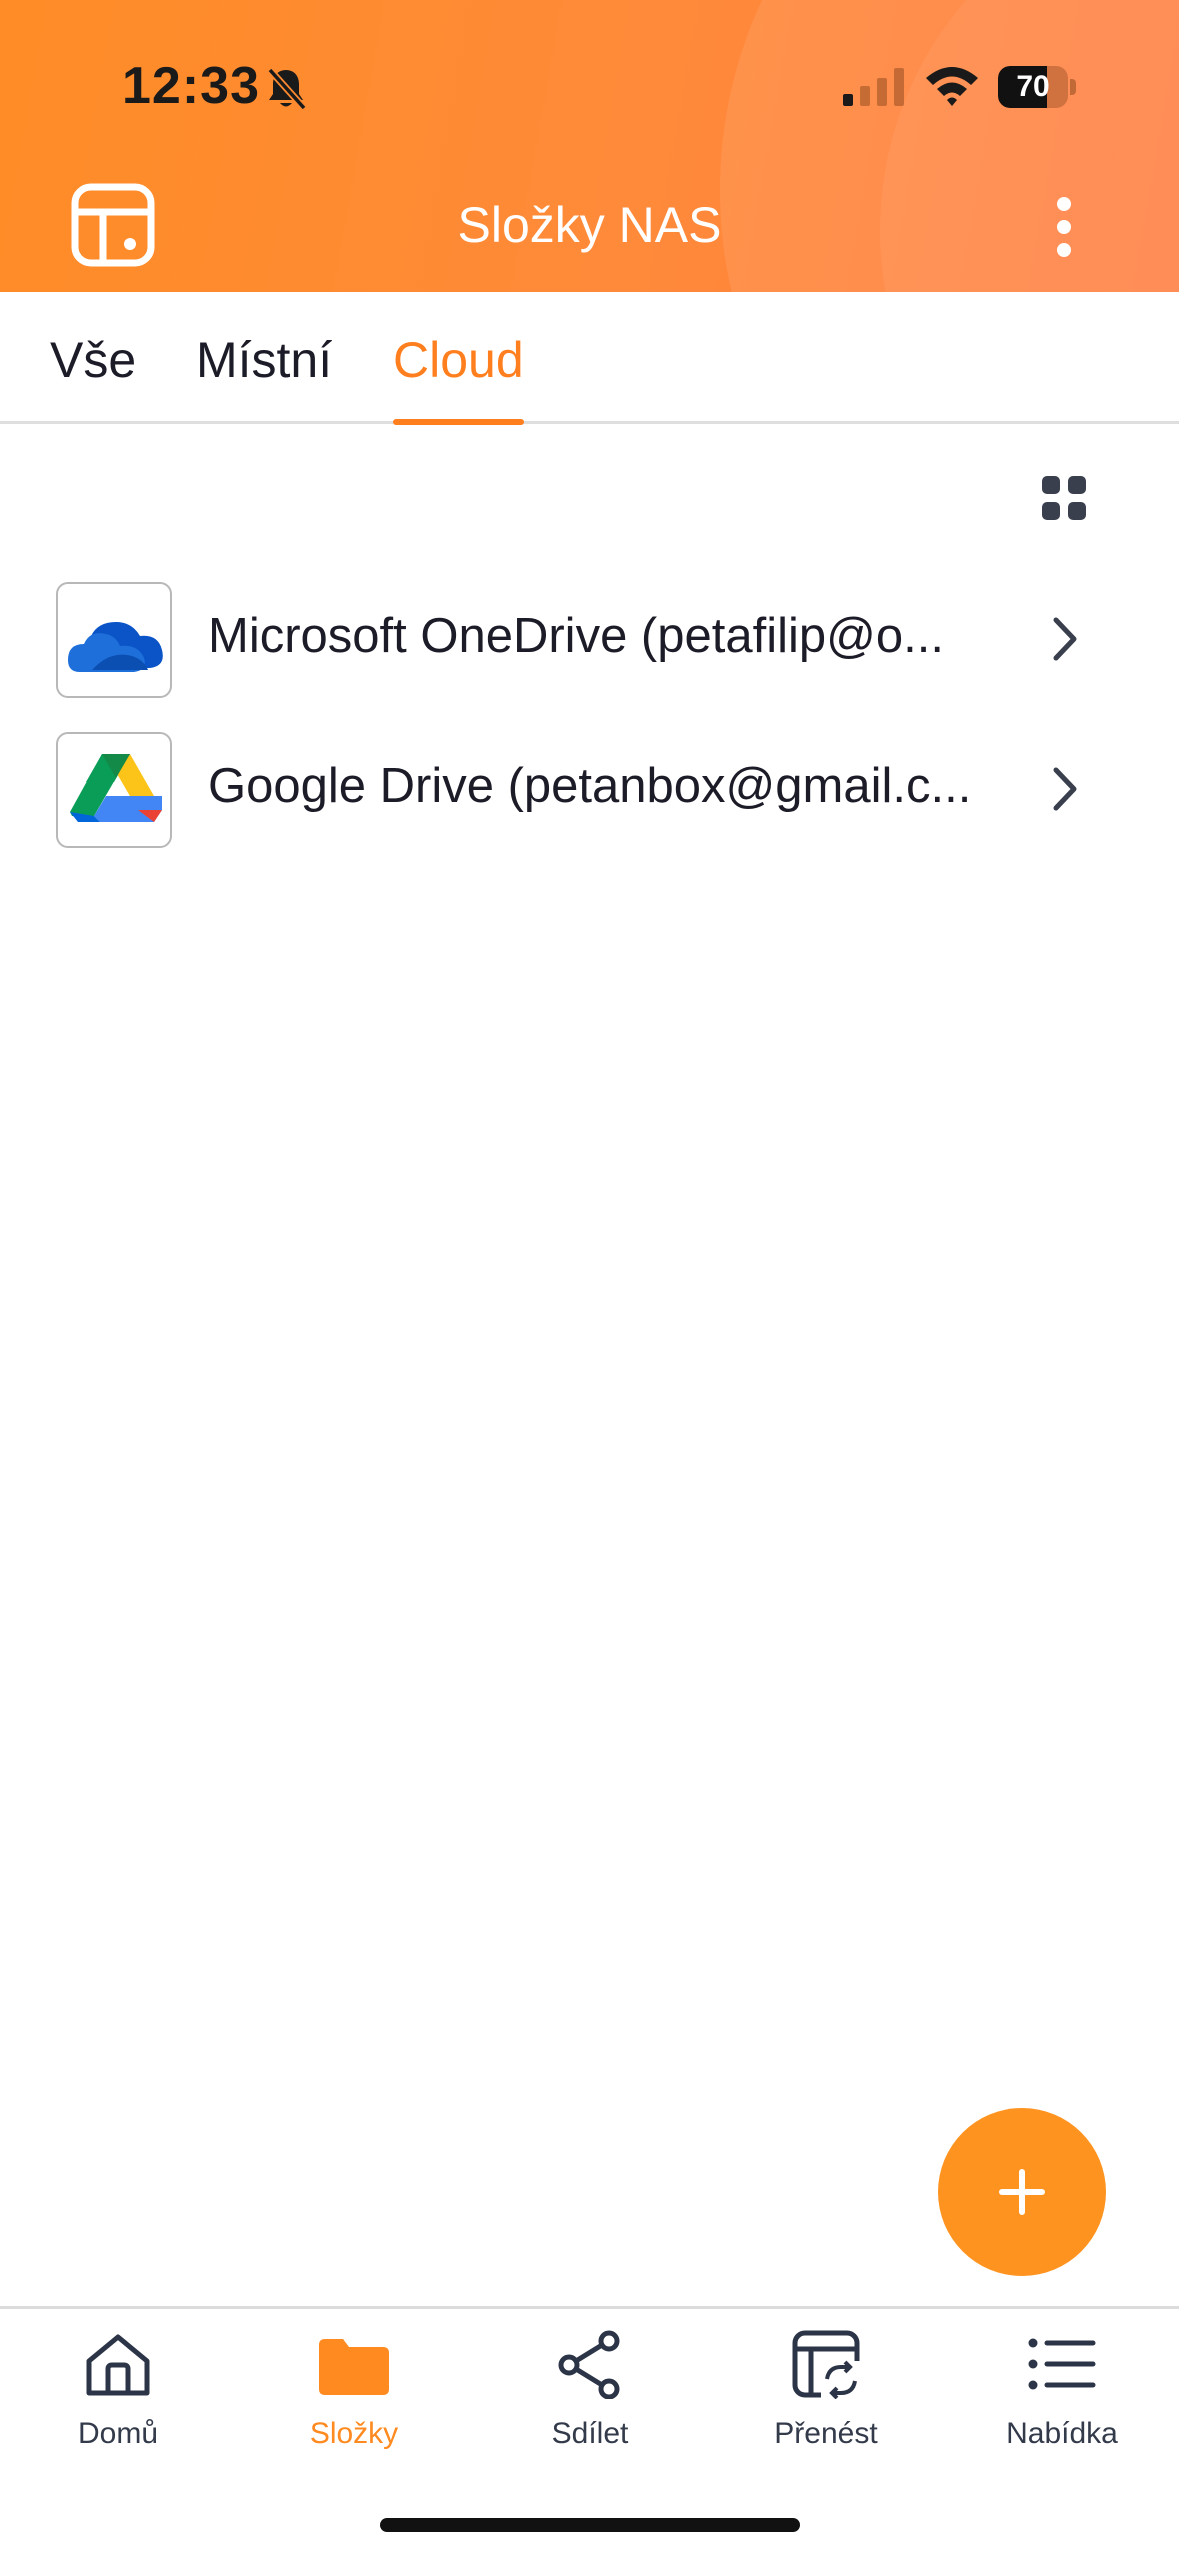  What do you see at coordinates (826, 2364) in the screenshot?
I see `transfer-icon` at bounding box center [826, 2364].